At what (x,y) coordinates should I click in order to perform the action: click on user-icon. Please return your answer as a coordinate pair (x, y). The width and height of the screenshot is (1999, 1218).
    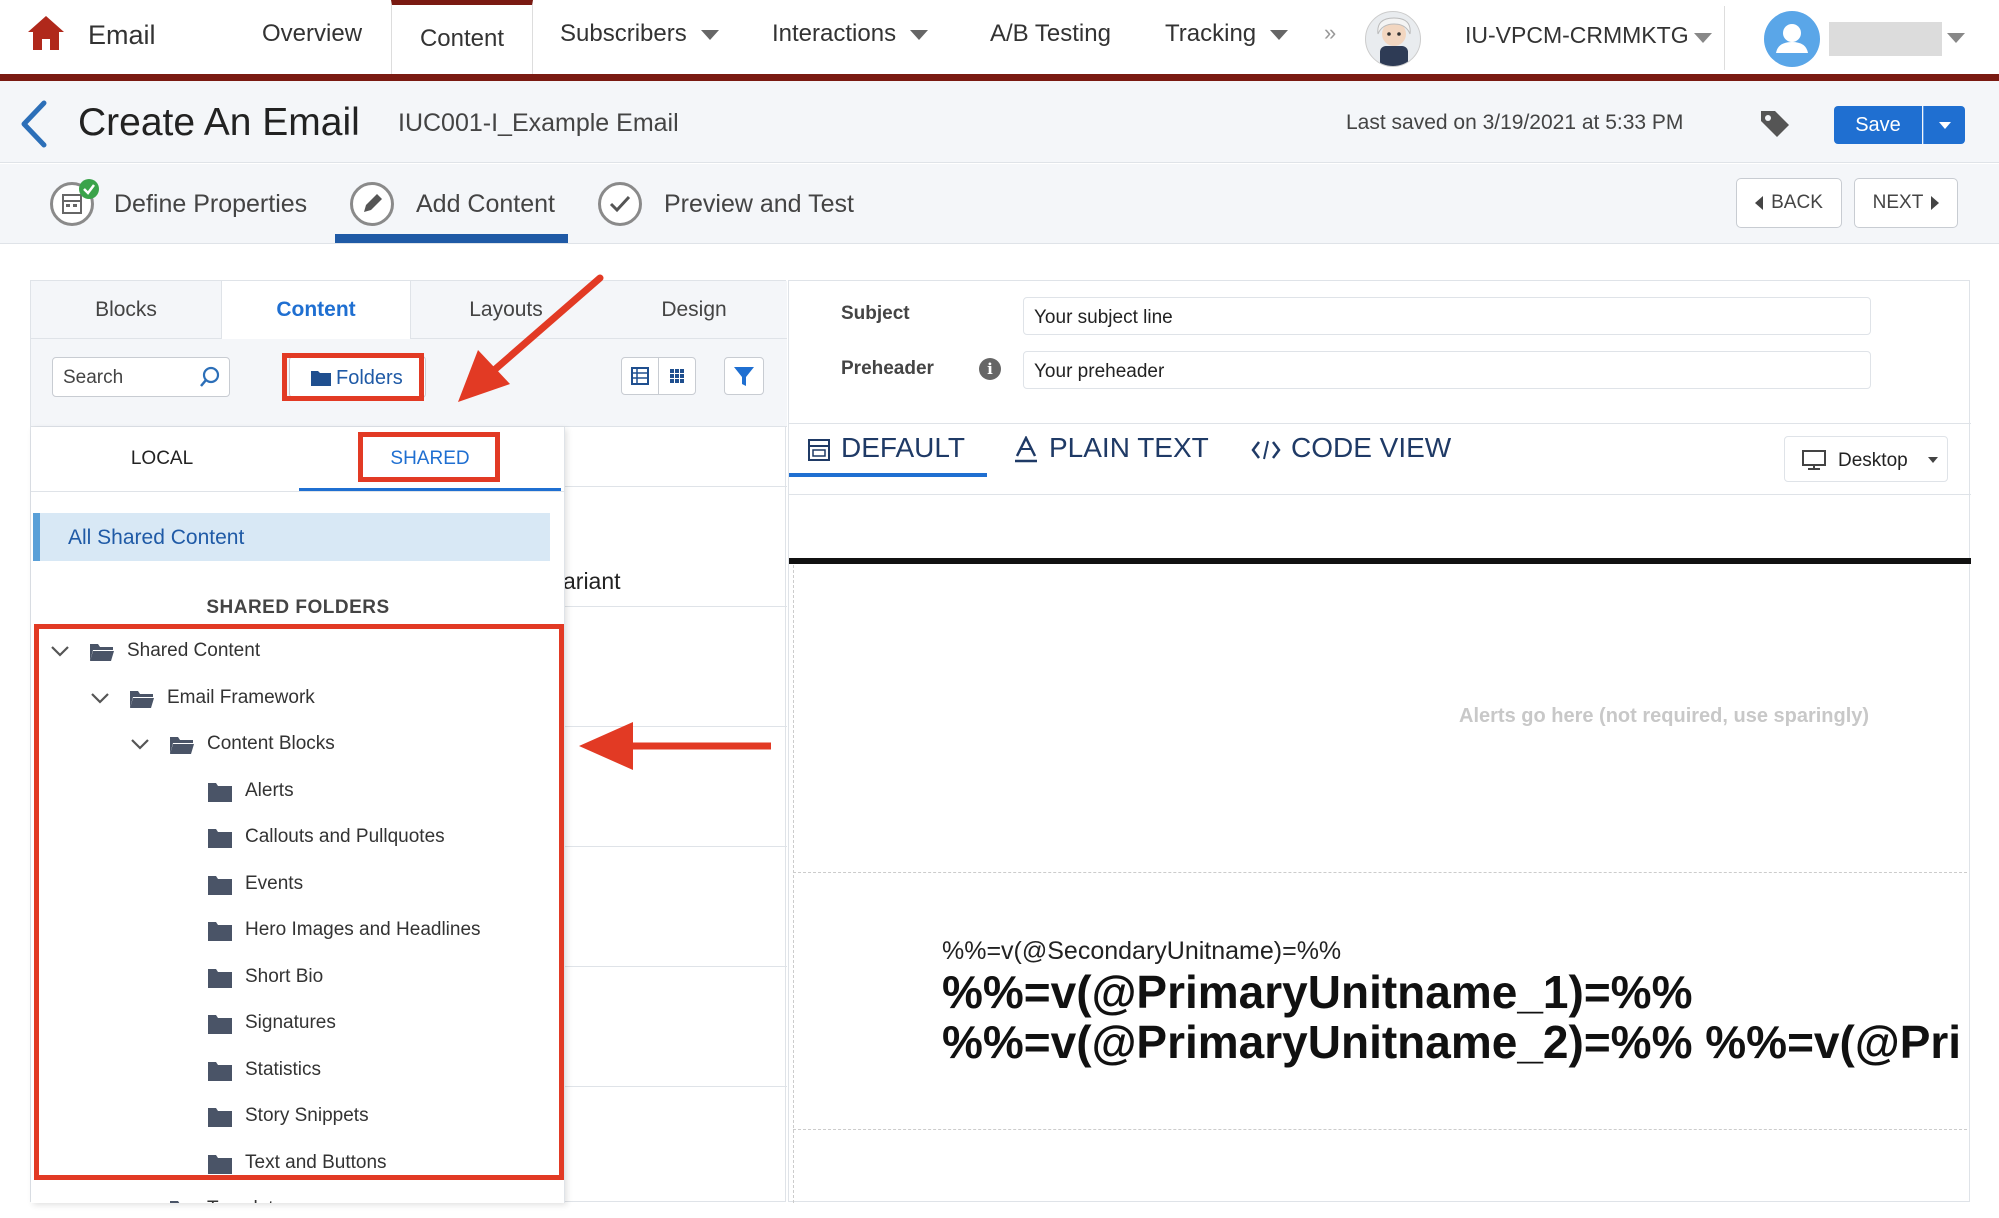
    Looking at the image, I should click on (1792, 38).